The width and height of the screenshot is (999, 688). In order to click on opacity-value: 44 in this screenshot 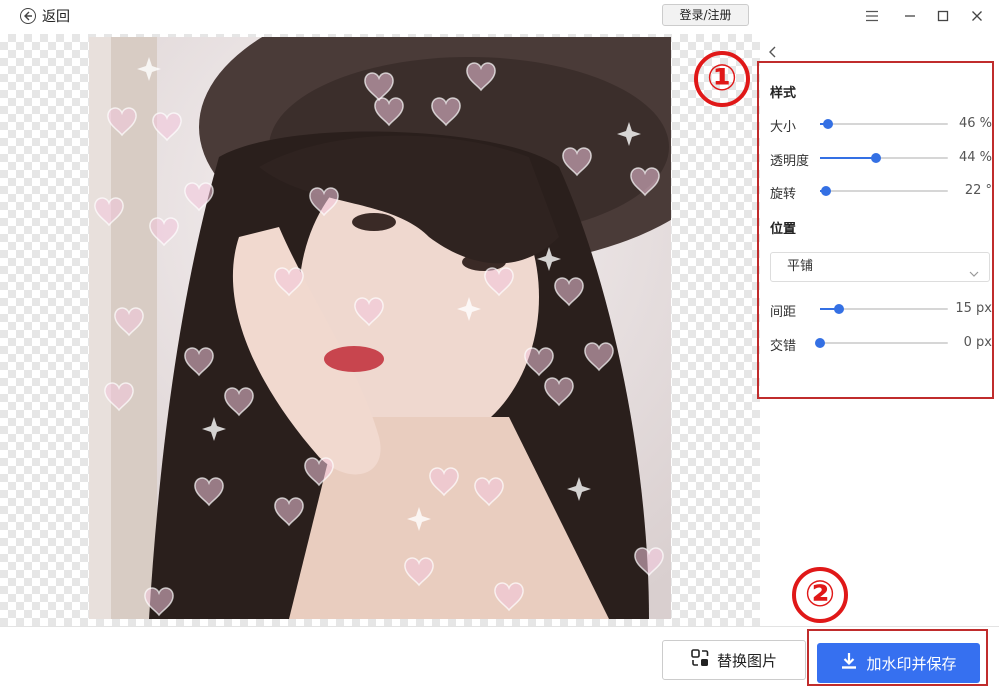, I will do `click(967, 157)`.